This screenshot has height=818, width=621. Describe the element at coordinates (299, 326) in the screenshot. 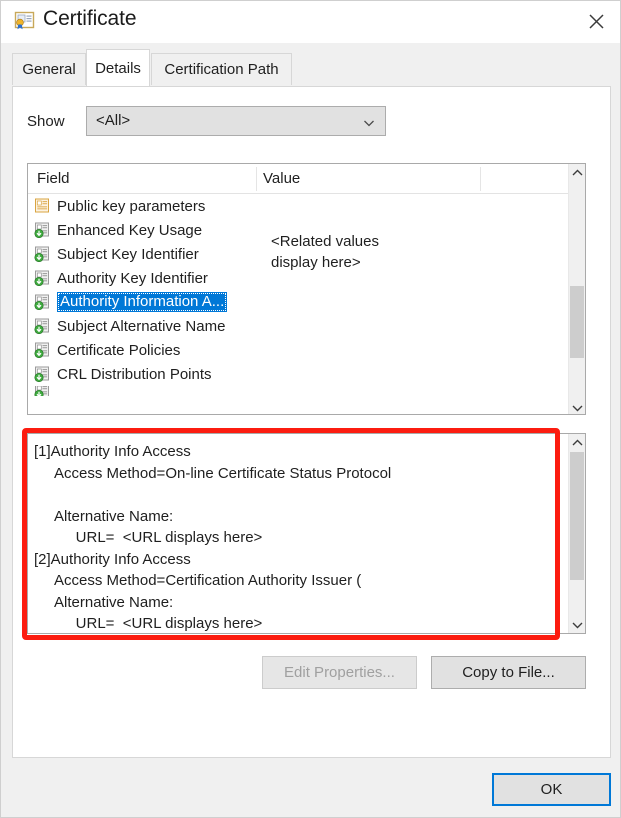

I see `field-list-row: Subject Alternative Name` at that location.